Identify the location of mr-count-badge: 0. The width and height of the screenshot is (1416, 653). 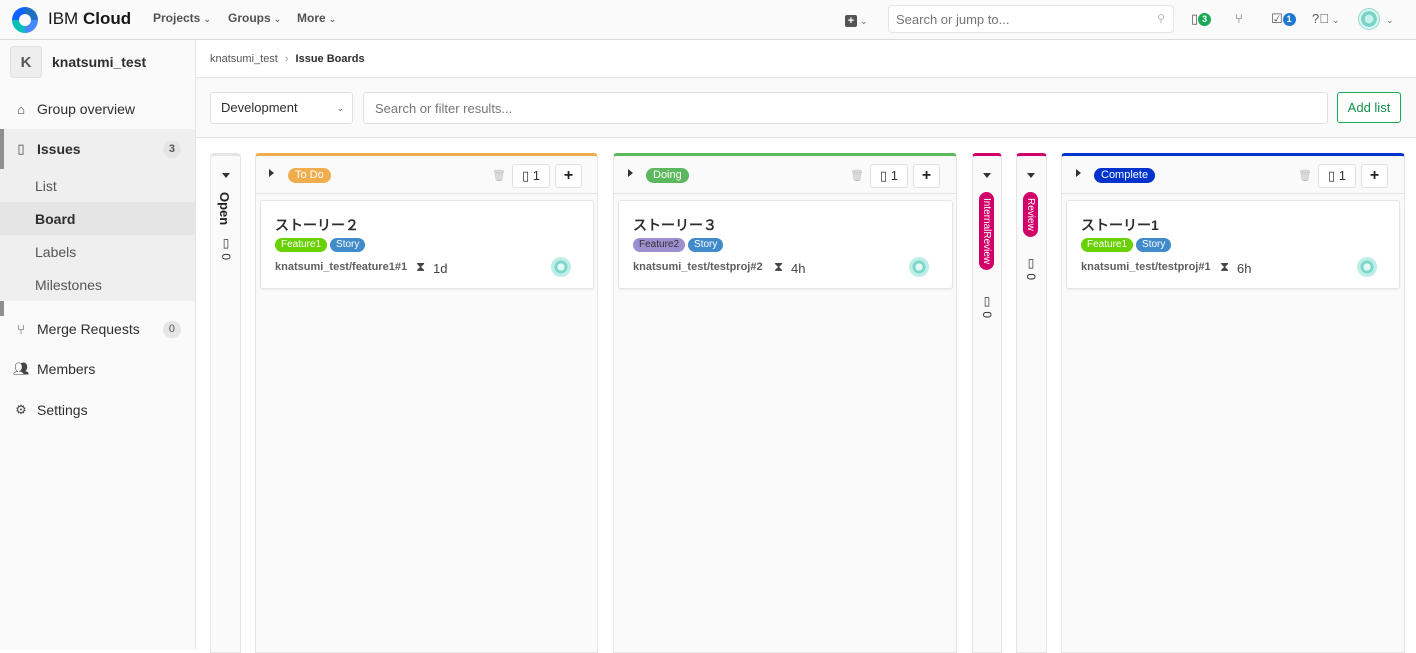
(171, 329).